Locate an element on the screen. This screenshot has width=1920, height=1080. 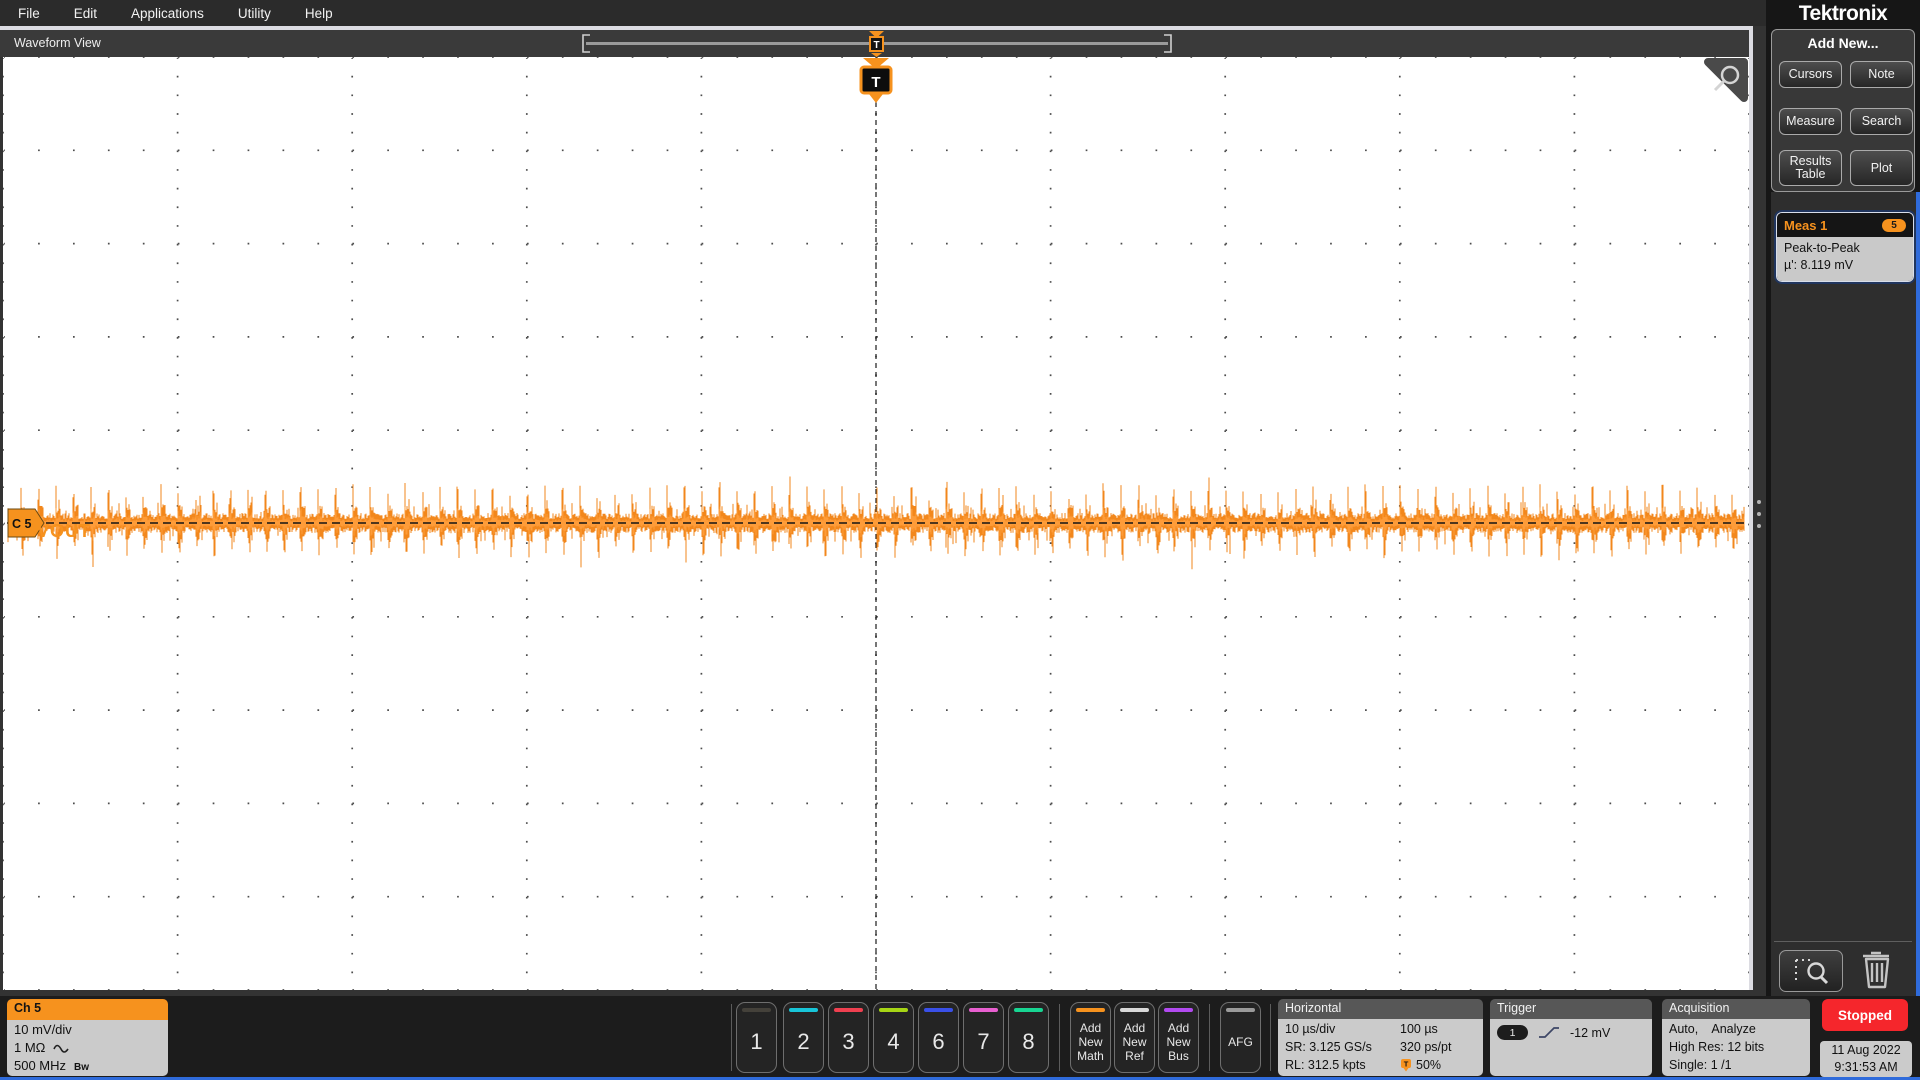
record-length: RL: 312.5 kpts is located at coordinates (1325, 1065).